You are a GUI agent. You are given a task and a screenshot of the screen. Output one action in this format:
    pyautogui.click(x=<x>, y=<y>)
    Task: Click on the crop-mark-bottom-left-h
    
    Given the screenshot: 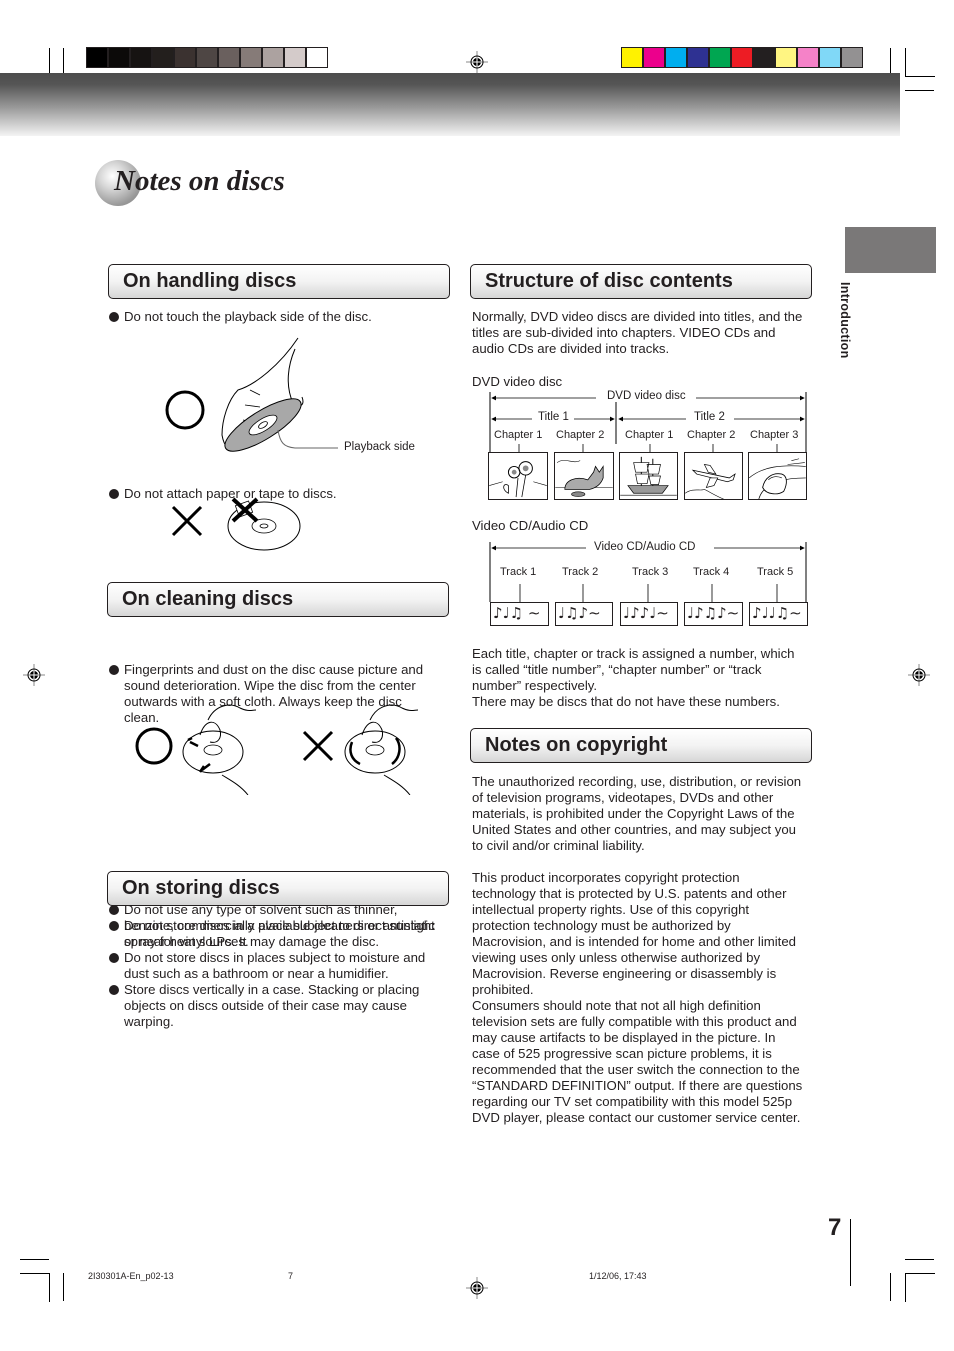 What is the action you would take?
    pyautogui.click(x=34, y=1259)
    